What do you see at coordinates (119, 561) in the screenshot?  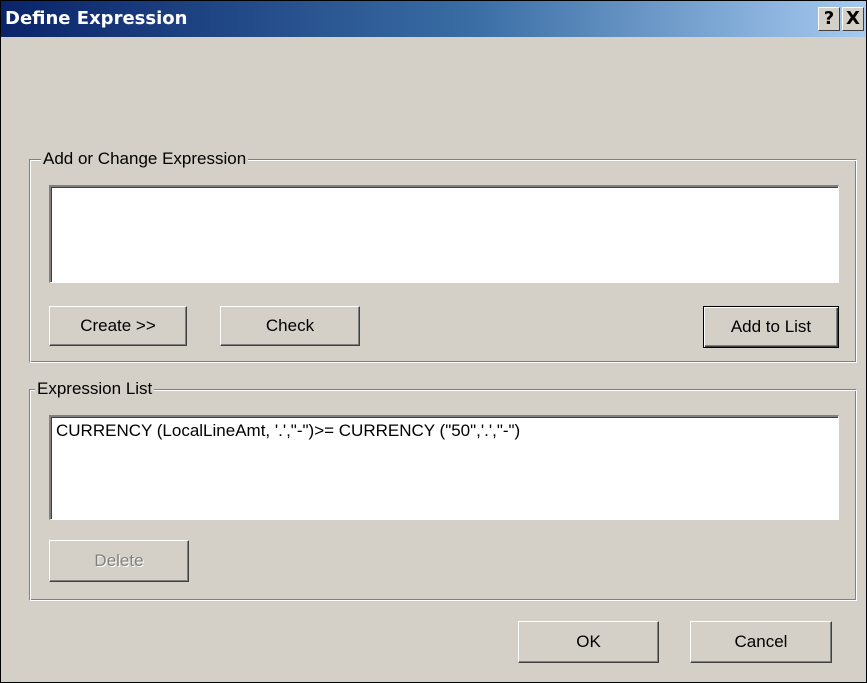 I see `delete-button: Delete` at bounding box center [119, 561].